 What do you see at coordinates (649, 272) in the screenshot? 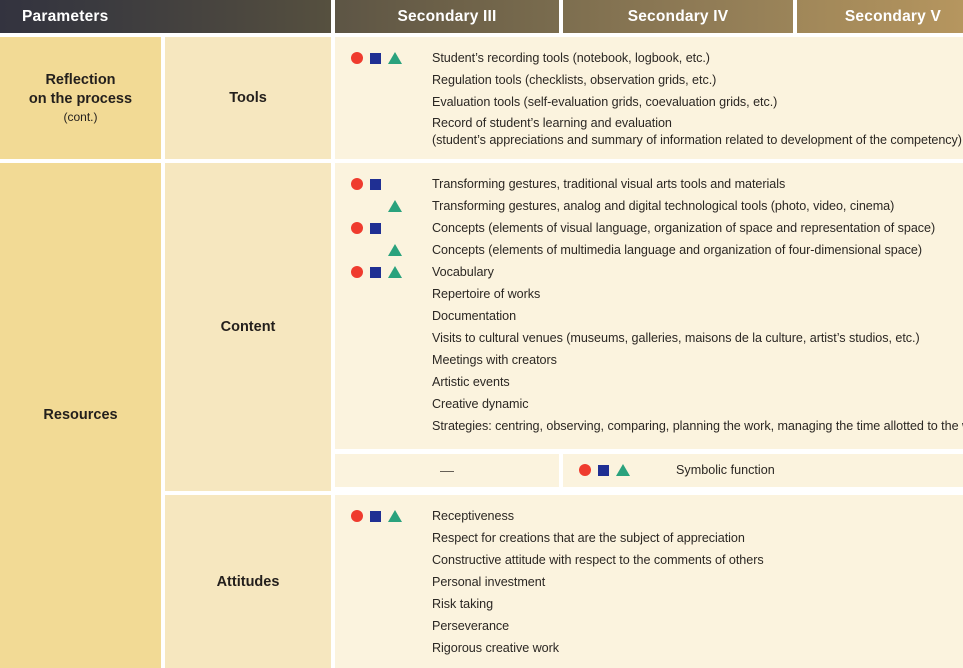
I see `table-row: Vocabulary` at bounding box center [649, 272].